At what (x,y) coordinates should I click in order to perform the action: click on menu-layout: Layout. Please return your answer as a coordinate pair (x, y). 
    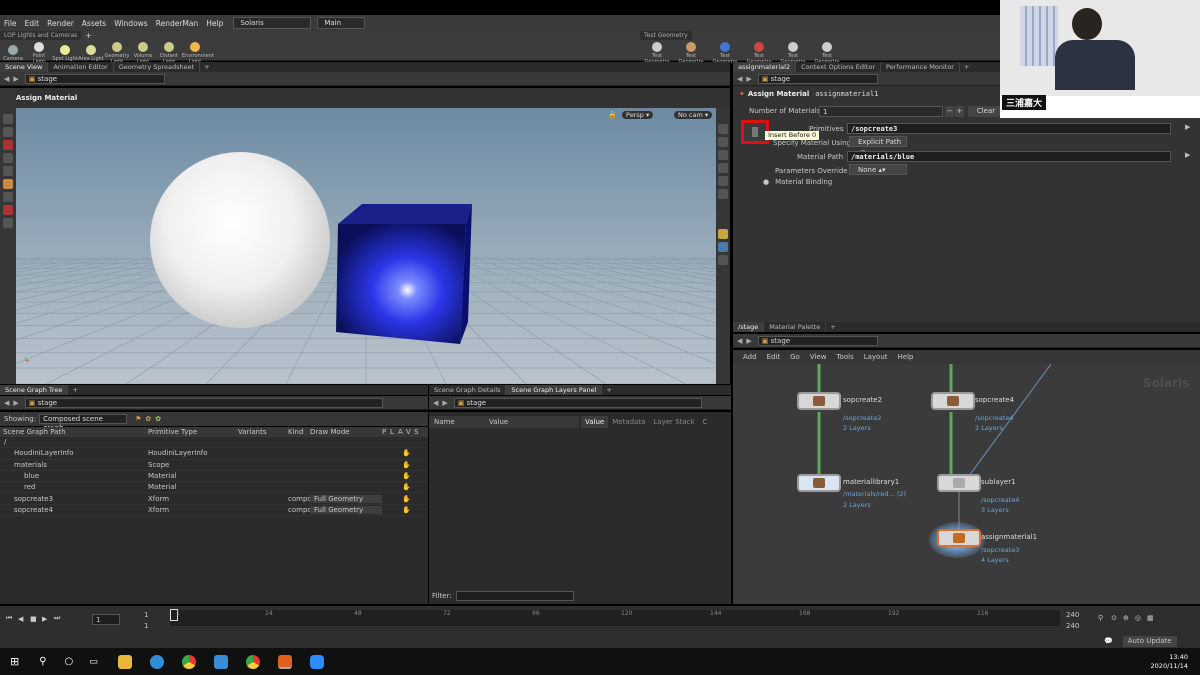
    Looking at the image, I should click on (876, 357).